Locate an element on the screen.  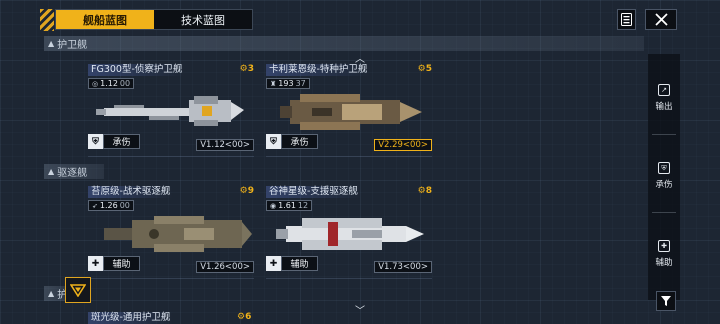
ship-name: 苔原级-战术驱逐舰 is located at coordinates (131, 192).